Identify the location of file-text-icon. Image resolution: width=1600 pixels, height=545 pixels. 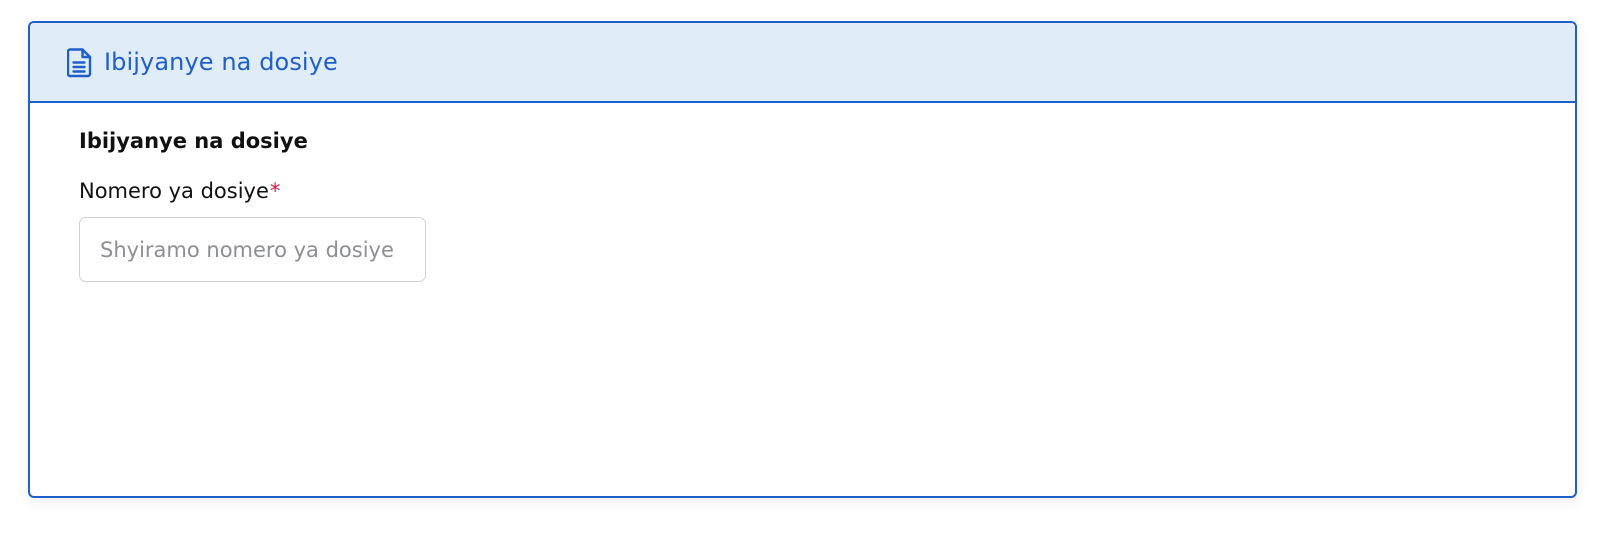
(80, 62).